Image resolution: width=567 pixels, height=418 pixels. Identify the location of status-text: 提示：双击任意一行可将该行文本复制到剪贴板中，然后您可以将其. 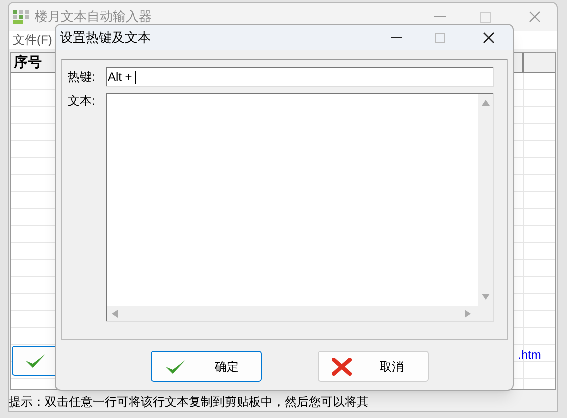
(189, 402).